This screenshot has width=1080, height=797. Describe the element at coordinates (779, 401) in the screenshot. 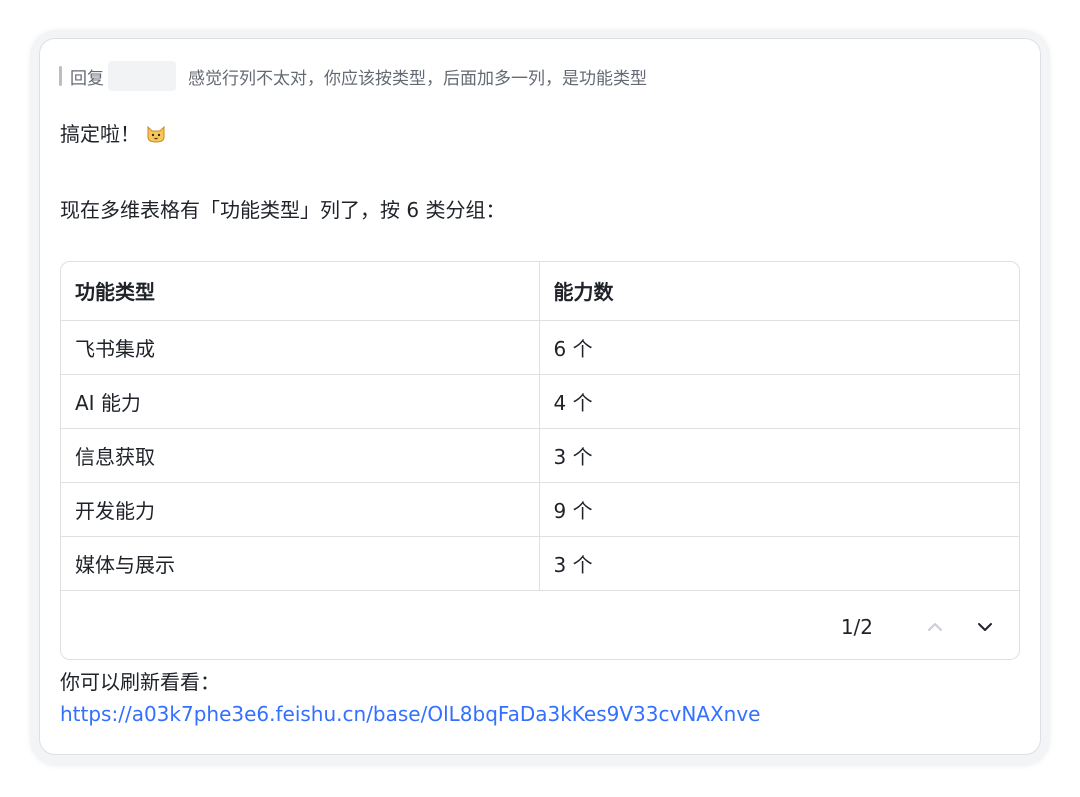

I see `table-cell: 4 个` at that location.